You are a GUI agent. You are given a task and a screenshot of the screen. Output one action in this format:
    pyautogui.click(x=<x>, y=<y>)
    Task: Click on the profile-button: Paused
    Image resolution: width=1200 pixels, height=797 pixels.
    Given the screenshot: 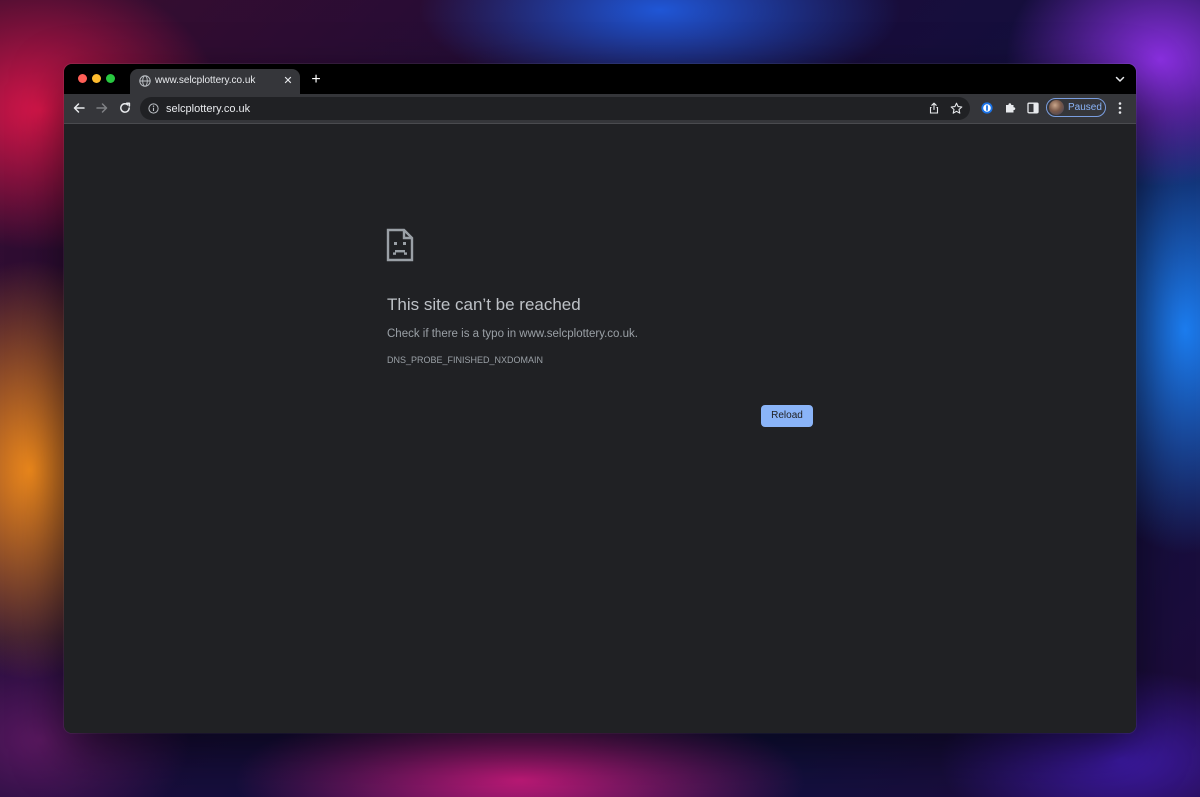 What is the action you would take?
    pyautogui.click(x=1076, y=107)
    